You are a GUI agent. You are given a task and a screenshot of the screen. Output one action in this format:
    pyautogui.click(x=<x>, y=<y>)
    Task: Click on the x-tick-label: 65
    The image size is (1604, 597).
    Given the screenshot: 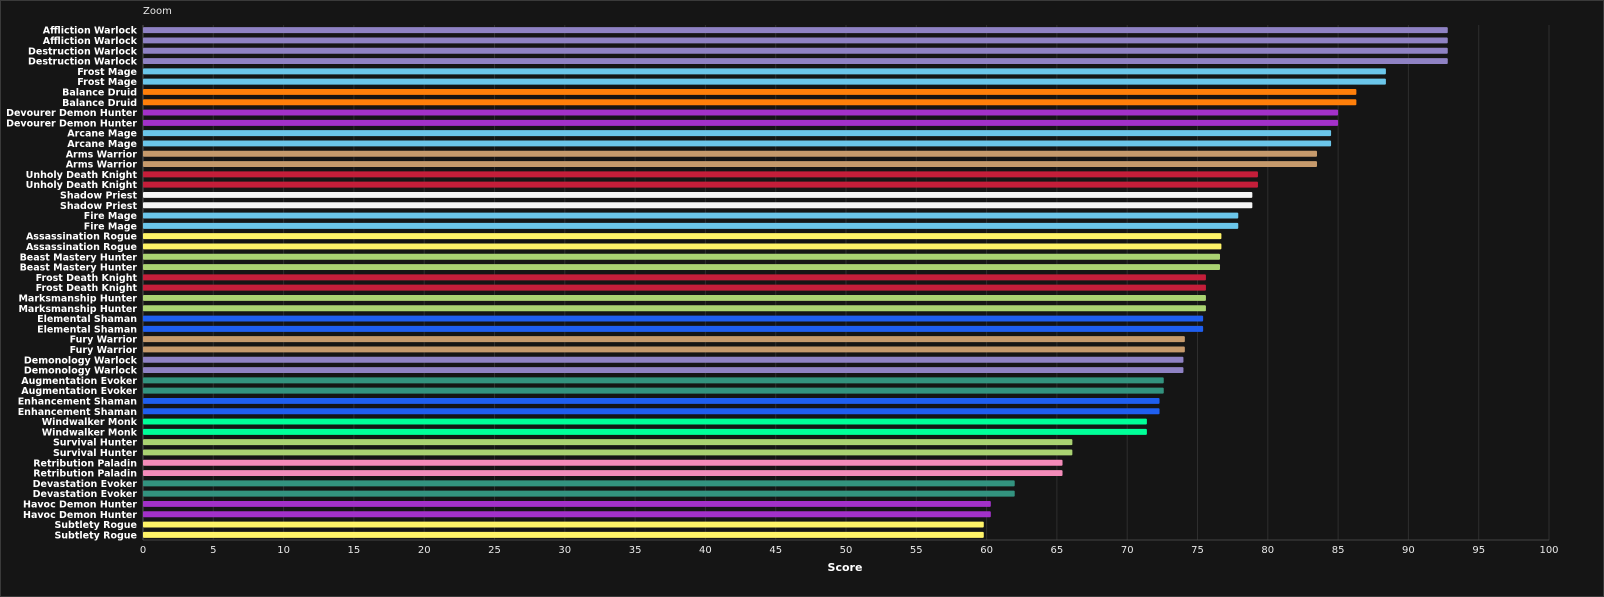 What is the action you would take?
    pyautogui.click(x=1057, y=550)
    